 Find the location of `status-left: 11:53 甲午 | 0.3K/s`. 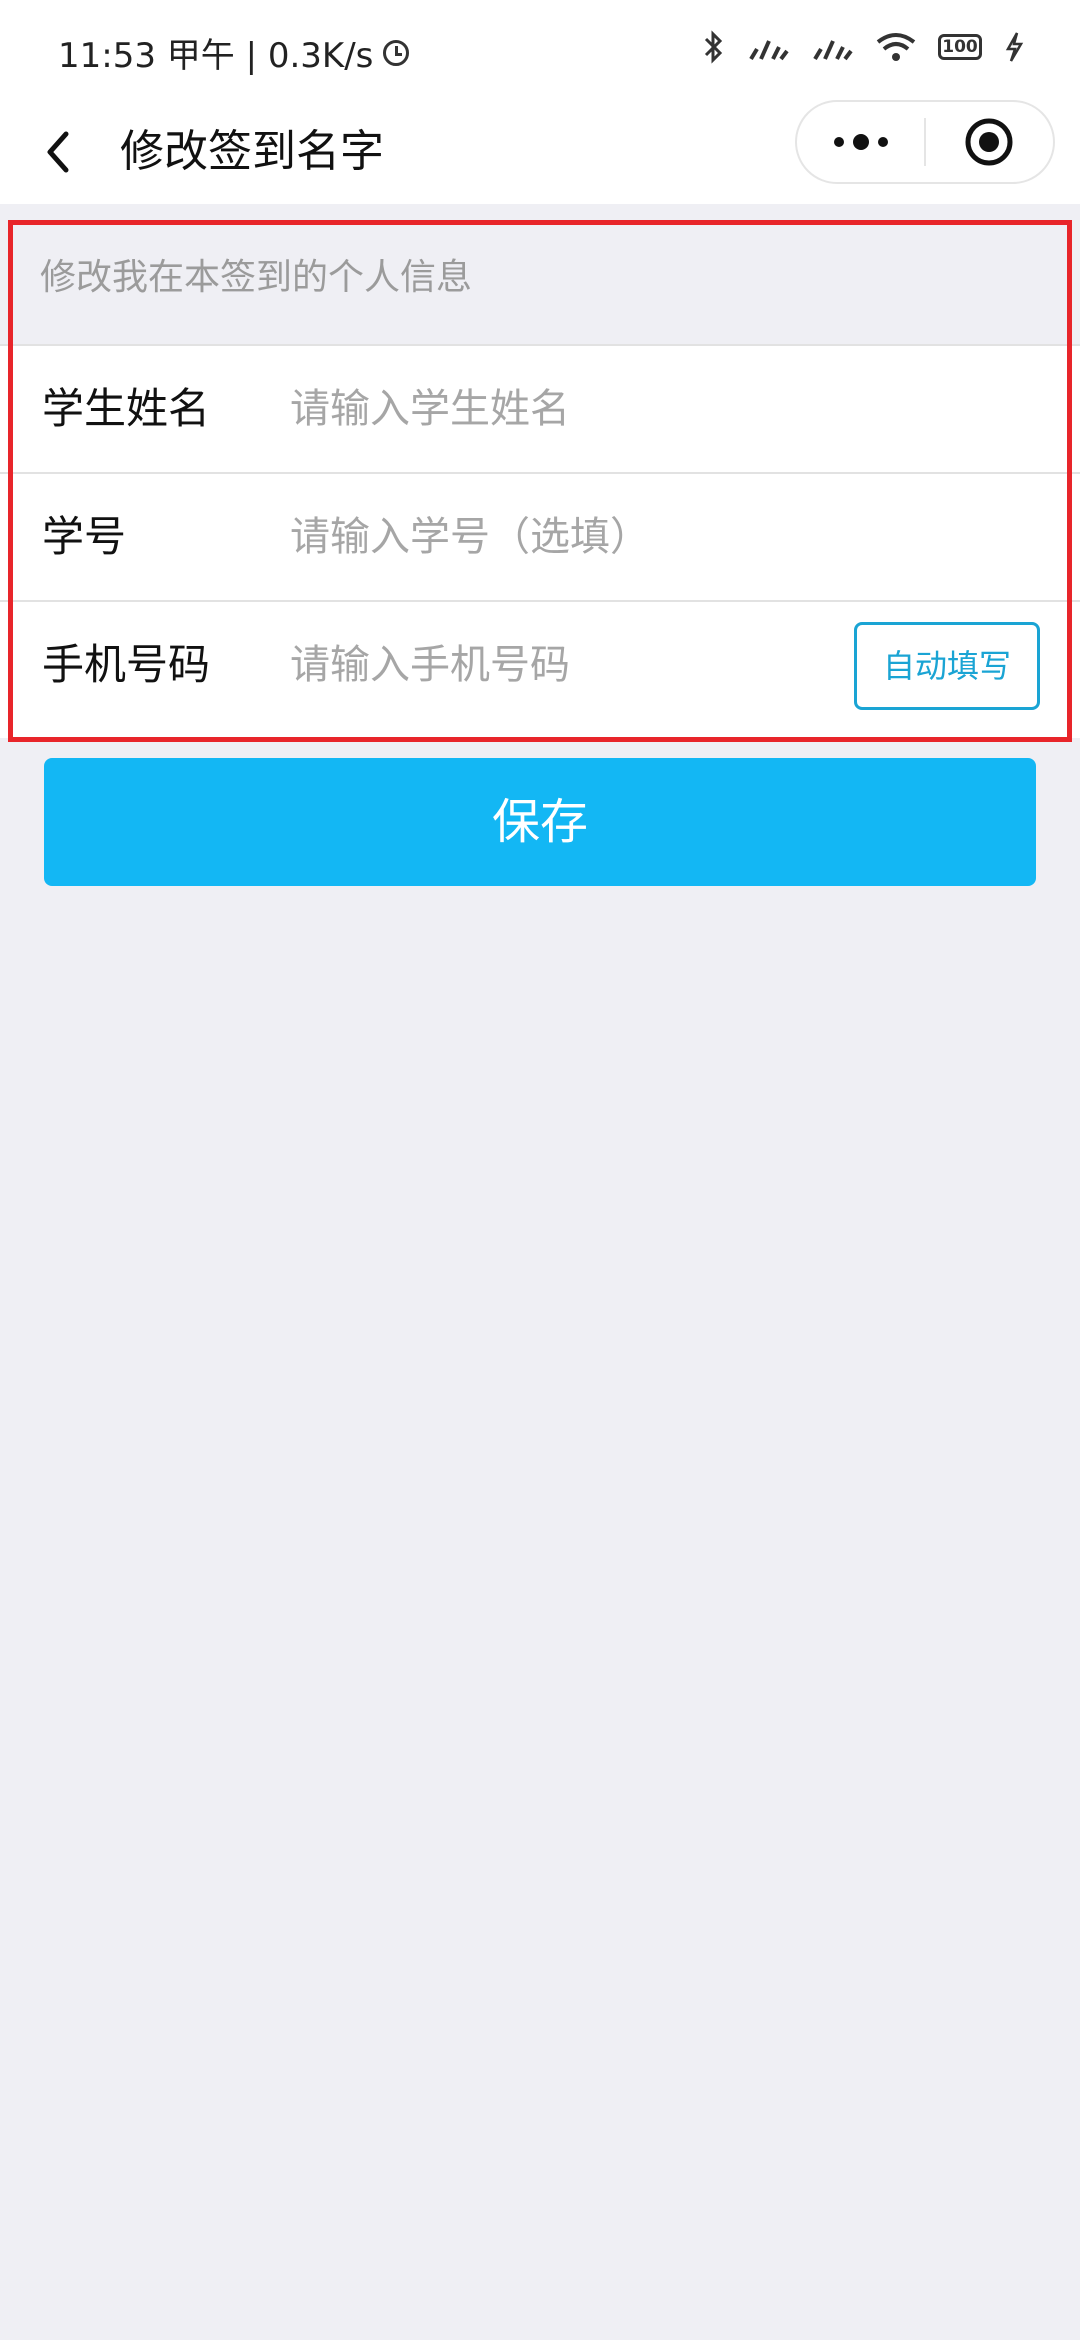

status-left: 11:53 甲午 | 0.3K/s is located at coordinates (234, 52).